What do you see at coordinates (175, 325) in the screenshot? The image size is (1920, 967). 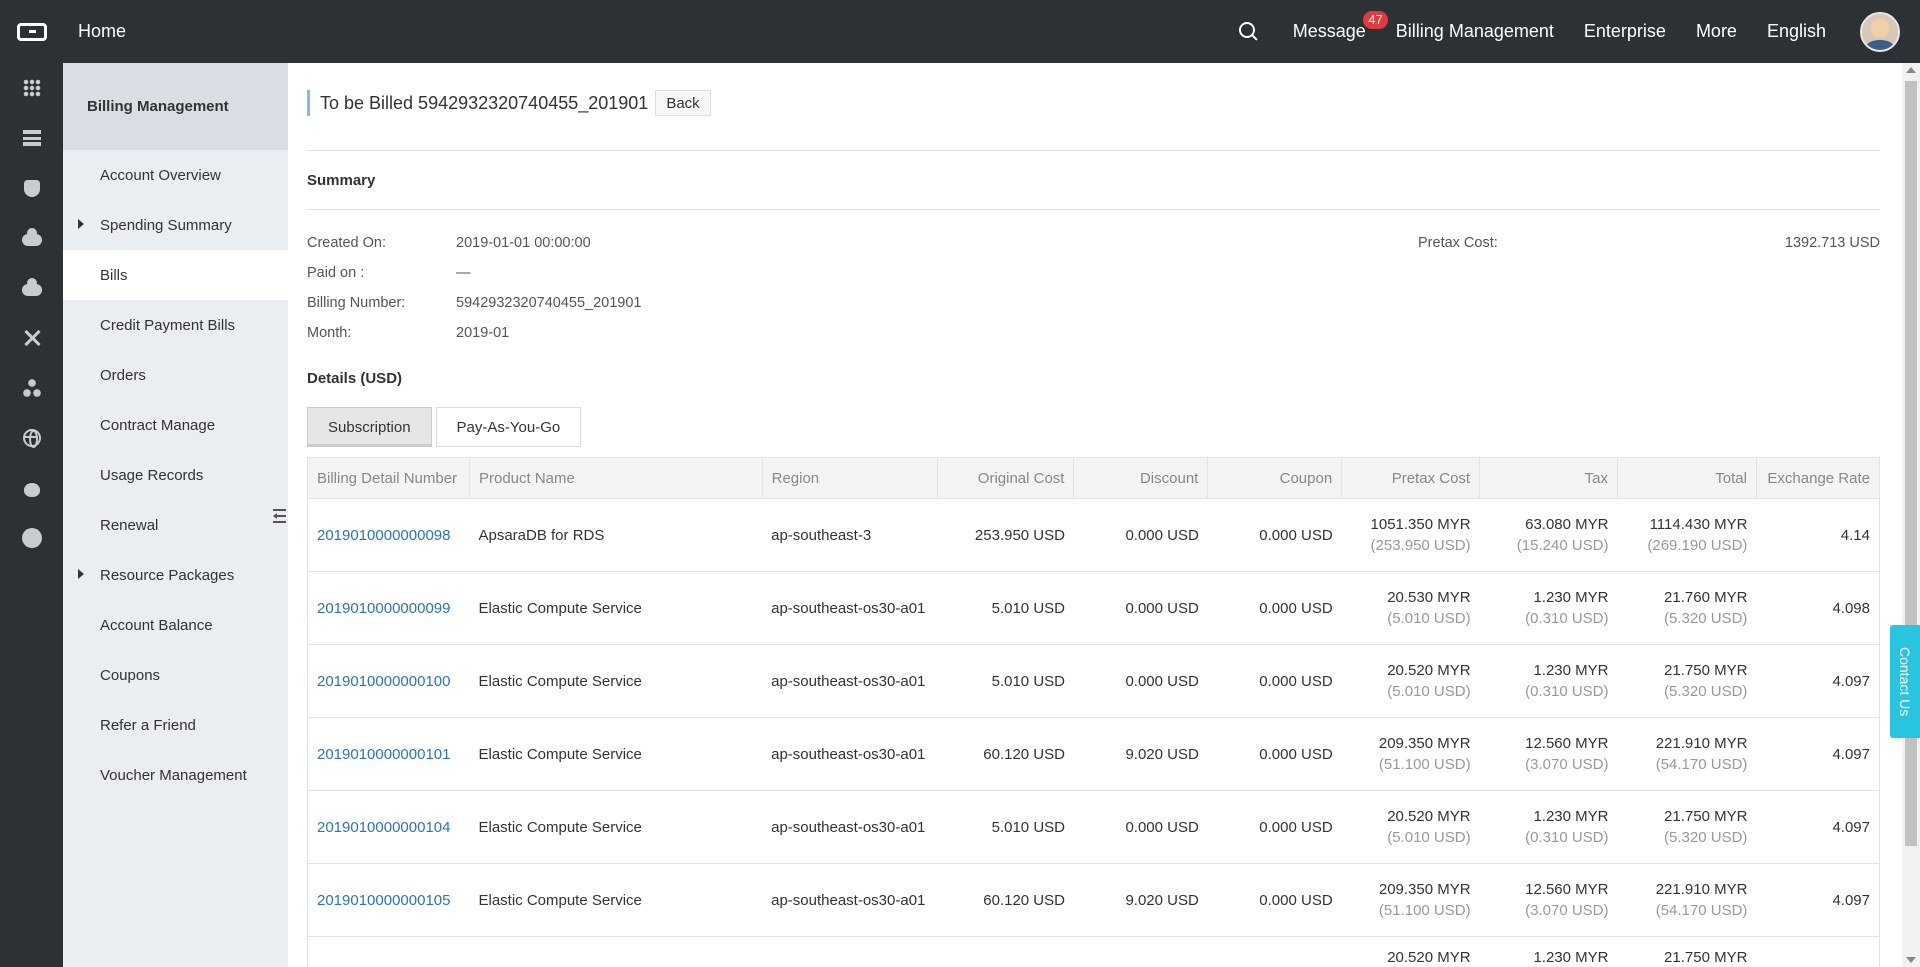 I see `sidebar-item-credit-payment-bills: Credit Payment Bills` at bounding box center [175, 325].